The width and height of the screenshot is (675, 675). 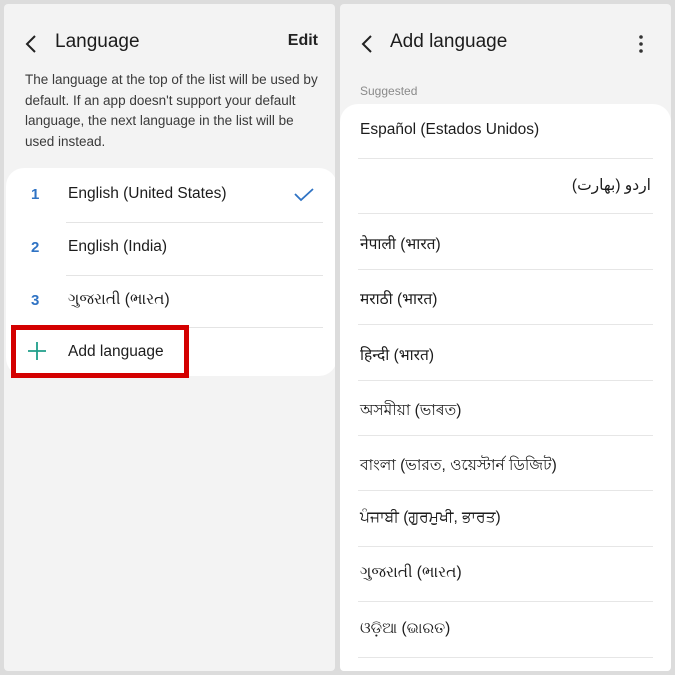 I want to click on page-title: Language, so click(x=97, y=41).